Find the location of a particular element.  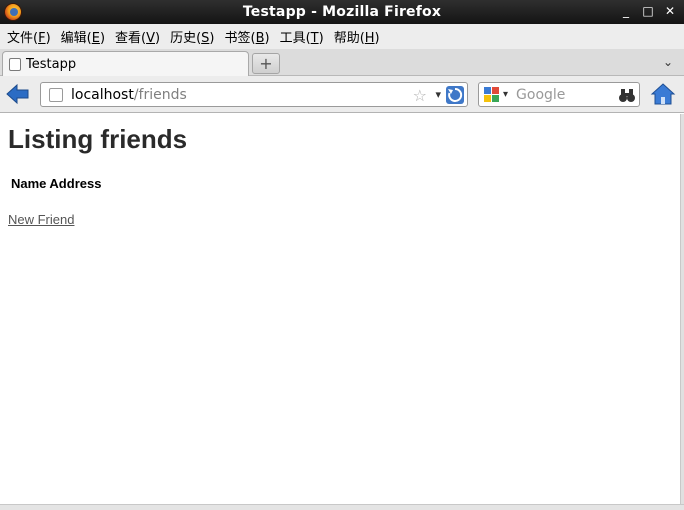

firefox-icon is located at coordinates (13, 12).